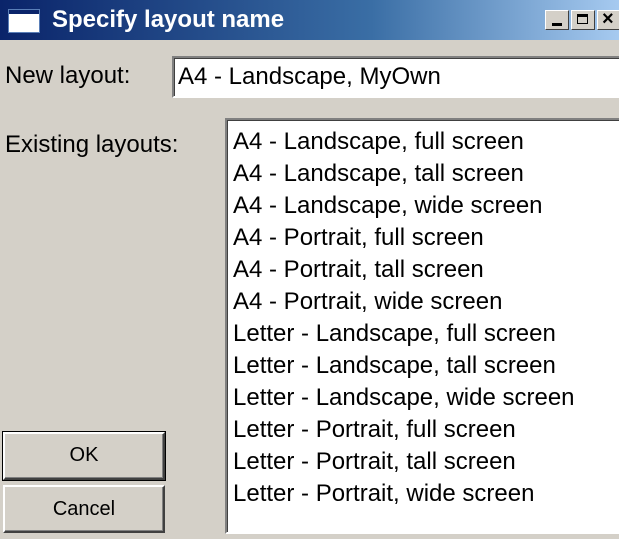 The image size is (619, 539). Describe the element at coordinates (426, 494) in the screenshot. I see `list-item: Letter - Portrait, wide screen` at that location.